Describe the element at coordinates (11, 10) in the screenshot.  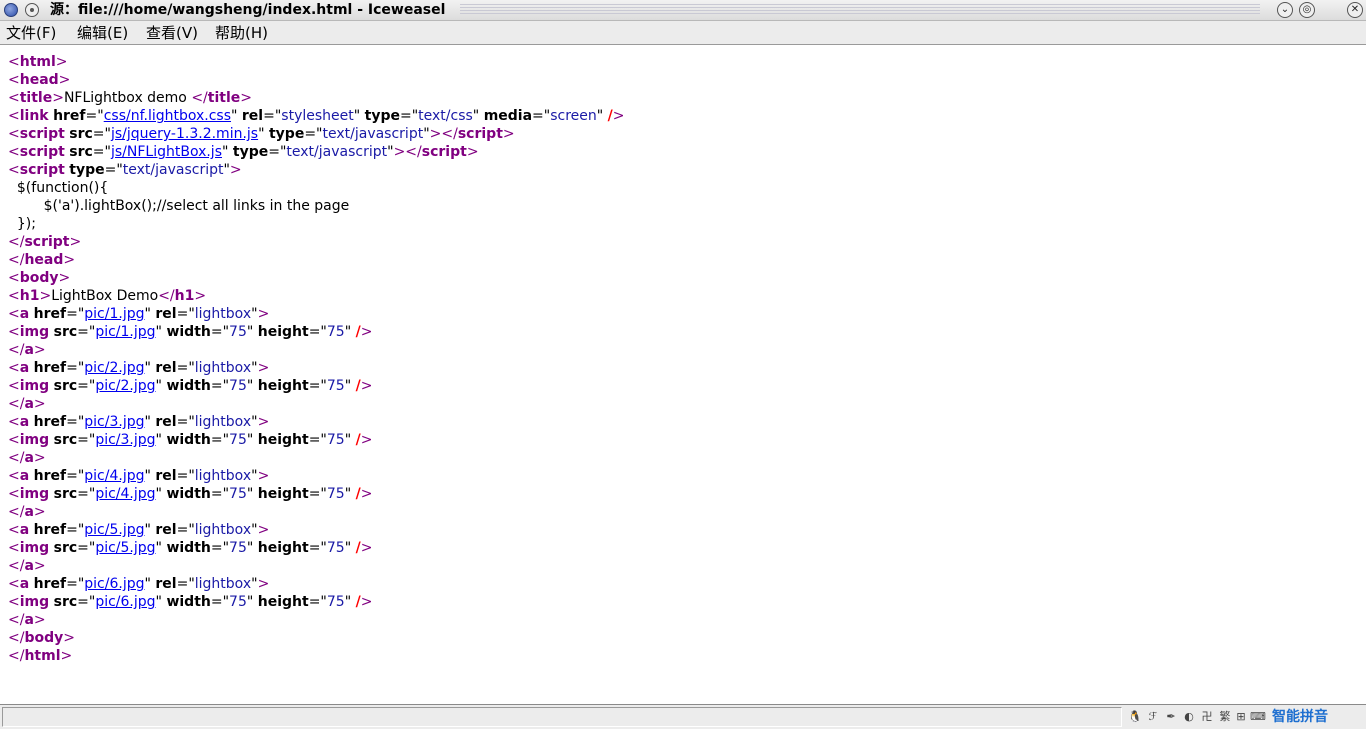
I see `iceweasel-logo-icon` at that location.